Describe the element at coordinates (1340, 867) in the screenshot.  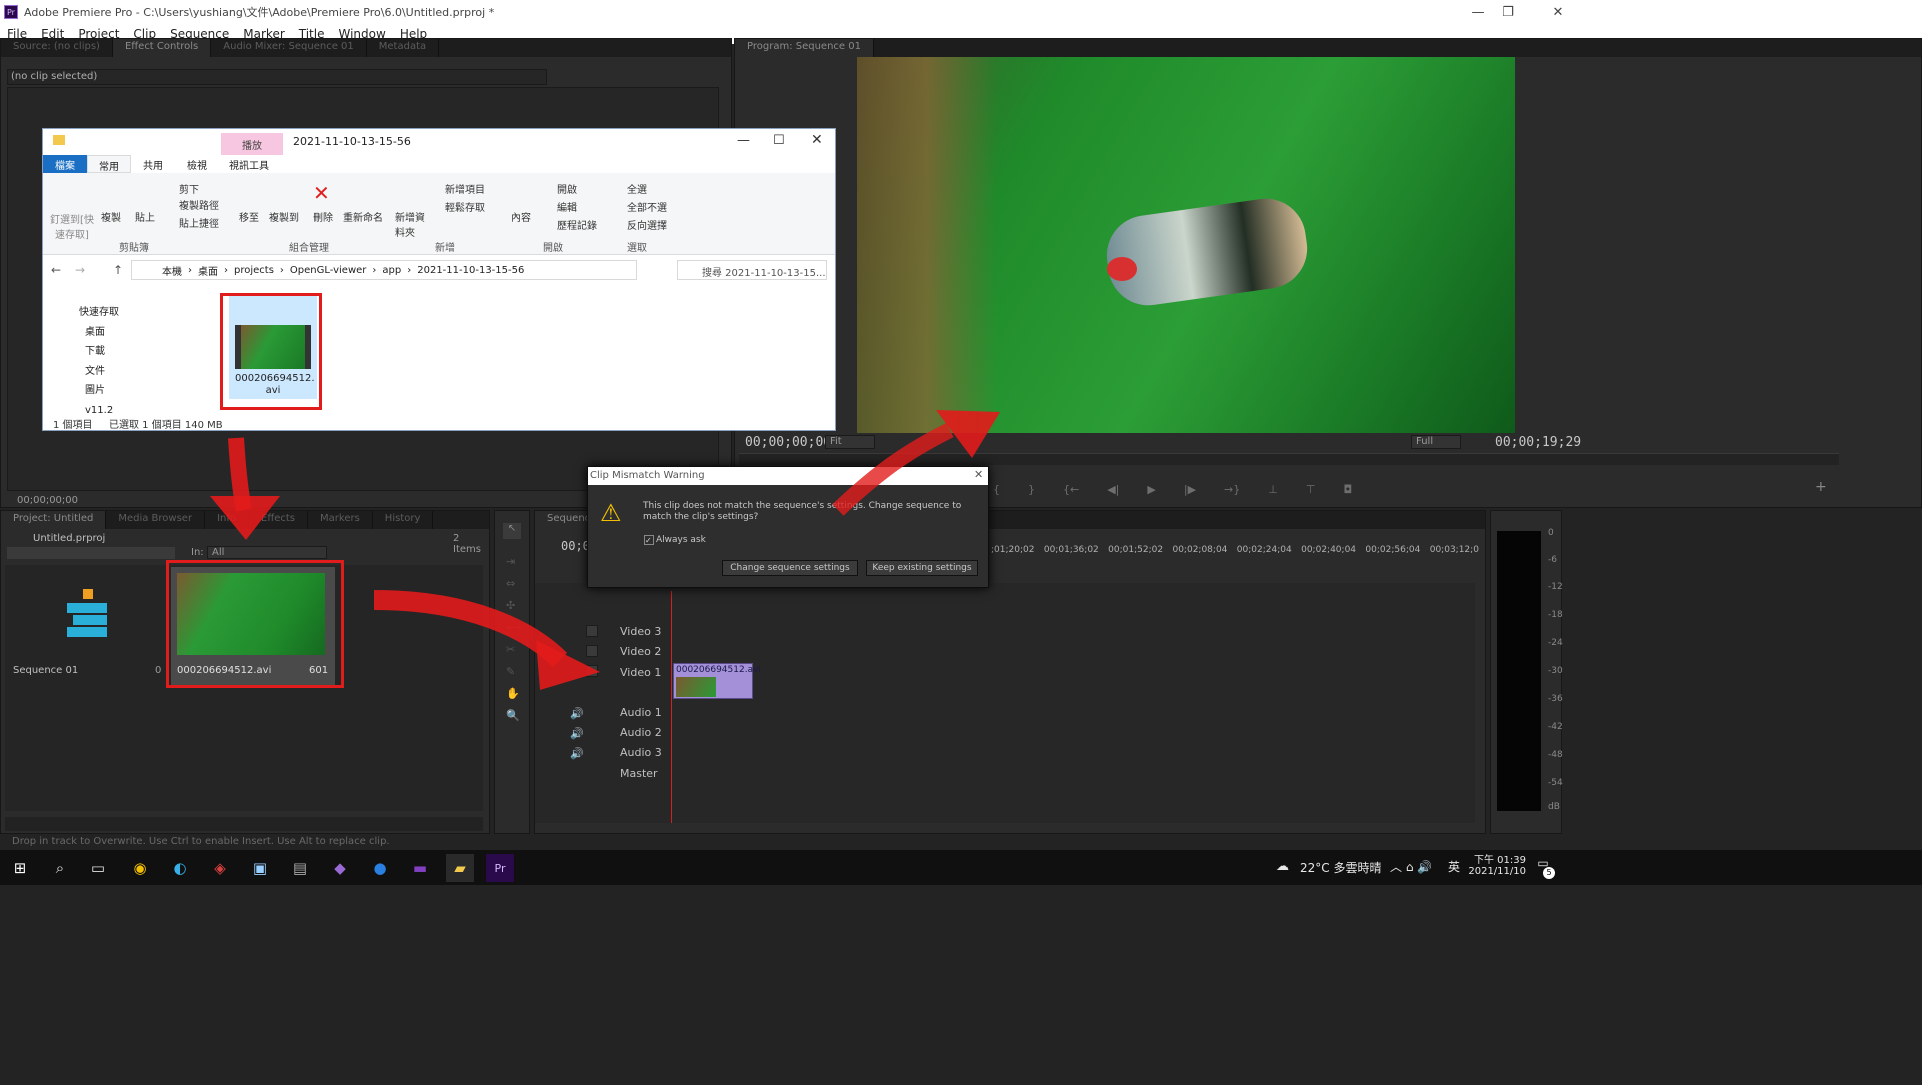
I see `weather-text: 22°C 多雲時晴` at that location.